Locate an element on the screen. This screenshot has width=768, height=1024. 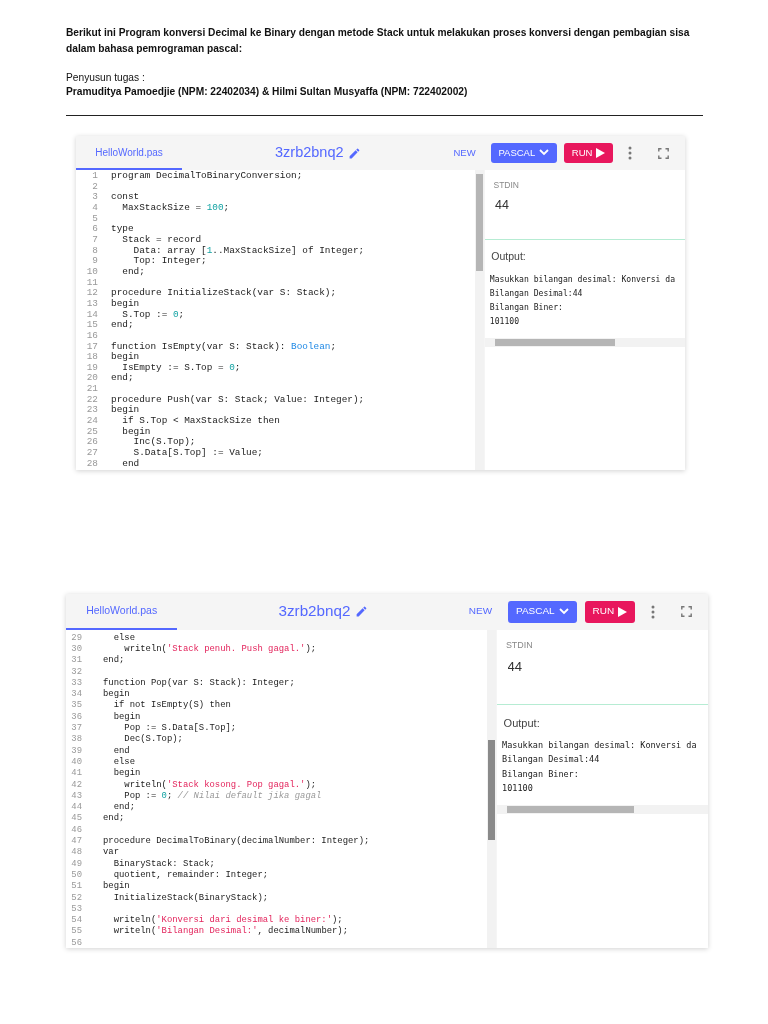
code-line: writeln('Bilangan Desimal:', decimalNumber); is located at coordinates (230, 932).